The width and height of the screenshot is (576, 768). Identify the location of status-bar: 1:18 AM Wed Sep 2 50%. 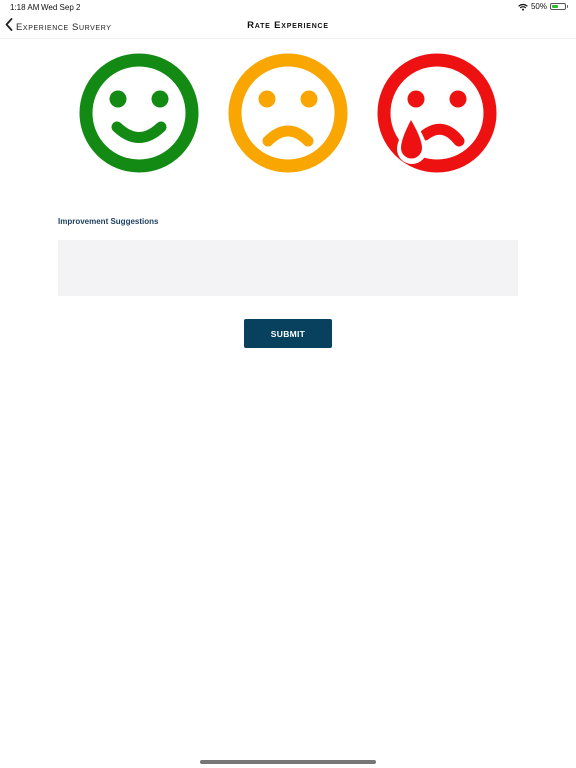
(288, 7).